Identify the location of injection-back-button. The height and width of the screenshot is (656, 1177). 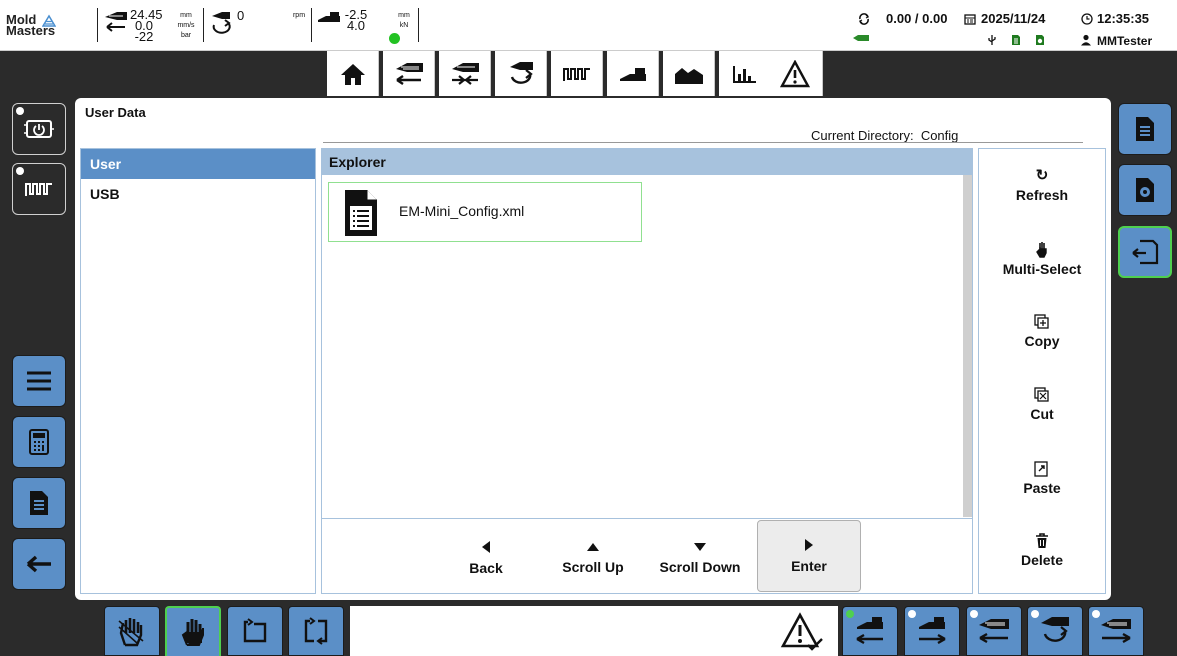
(994, 631).